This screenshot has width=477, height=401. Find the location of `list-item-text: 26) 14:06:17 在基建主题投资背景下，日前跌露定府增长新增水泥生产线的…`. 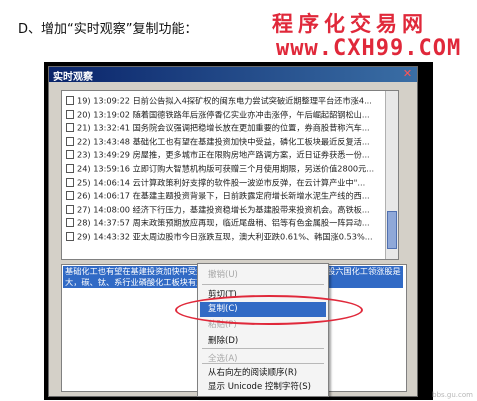

list-item-text: 26) 14:06:17 在基建主题投资背景下，日前跌露定府增长新增水泥生产线的… is located at coordinates (223, 195).